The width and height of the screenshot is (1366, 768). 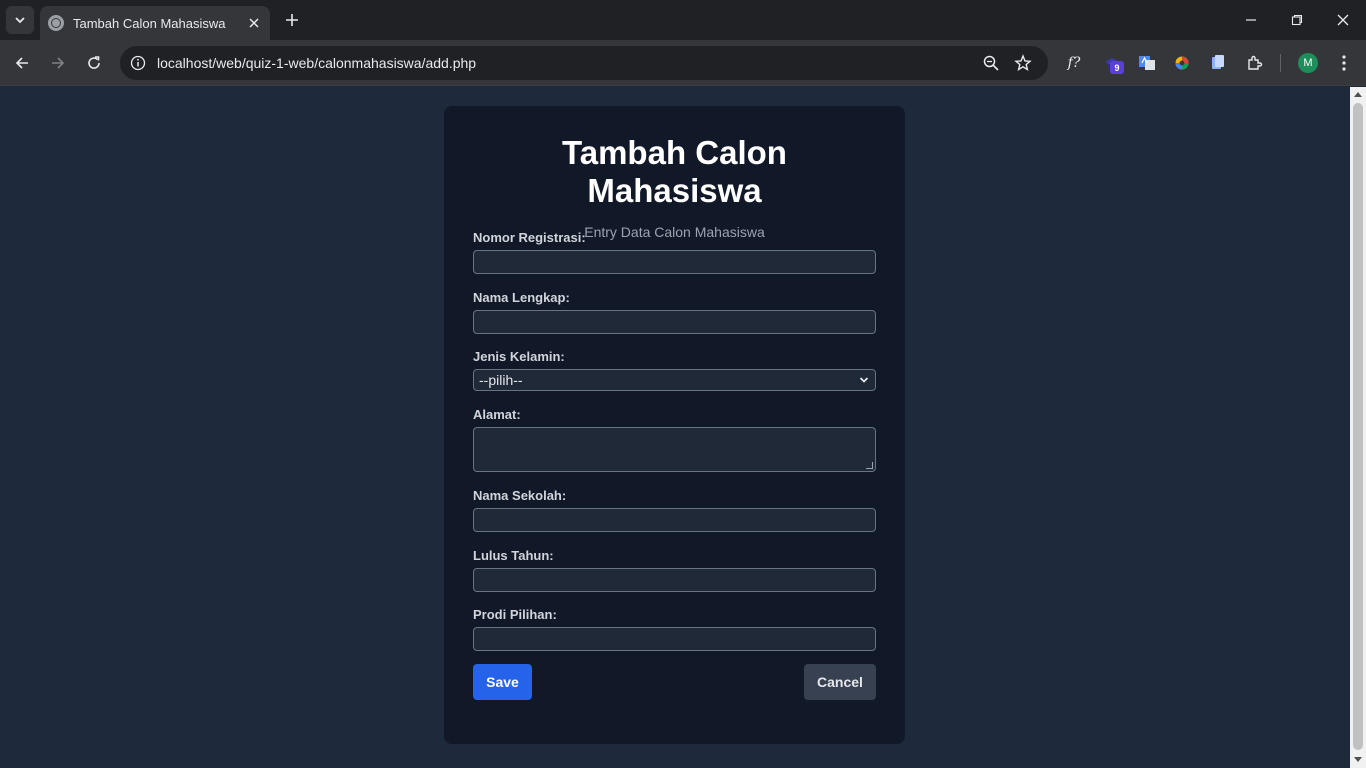 I want to click on extension-badge-icon: 9, so click(x=1112, y=63).